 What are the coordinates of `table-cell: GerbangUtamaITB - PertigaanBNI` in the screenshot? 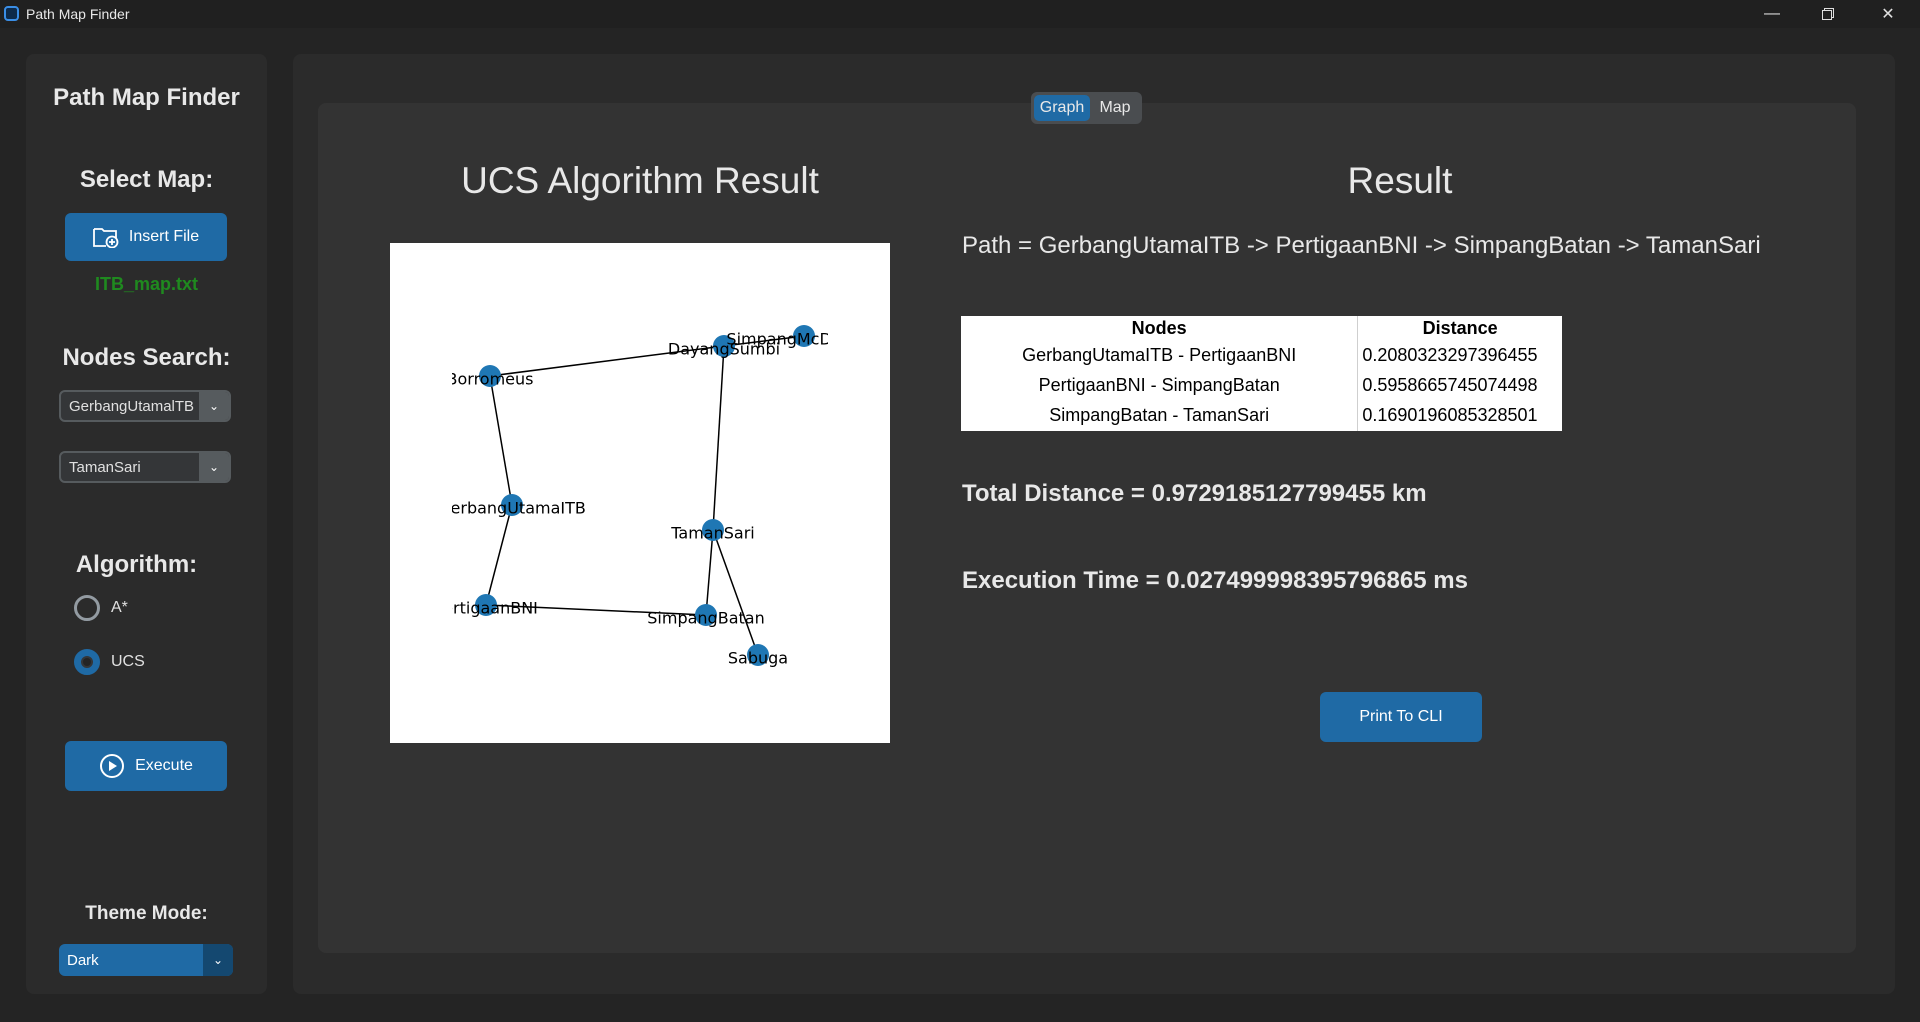 It's located at (1160, 355).